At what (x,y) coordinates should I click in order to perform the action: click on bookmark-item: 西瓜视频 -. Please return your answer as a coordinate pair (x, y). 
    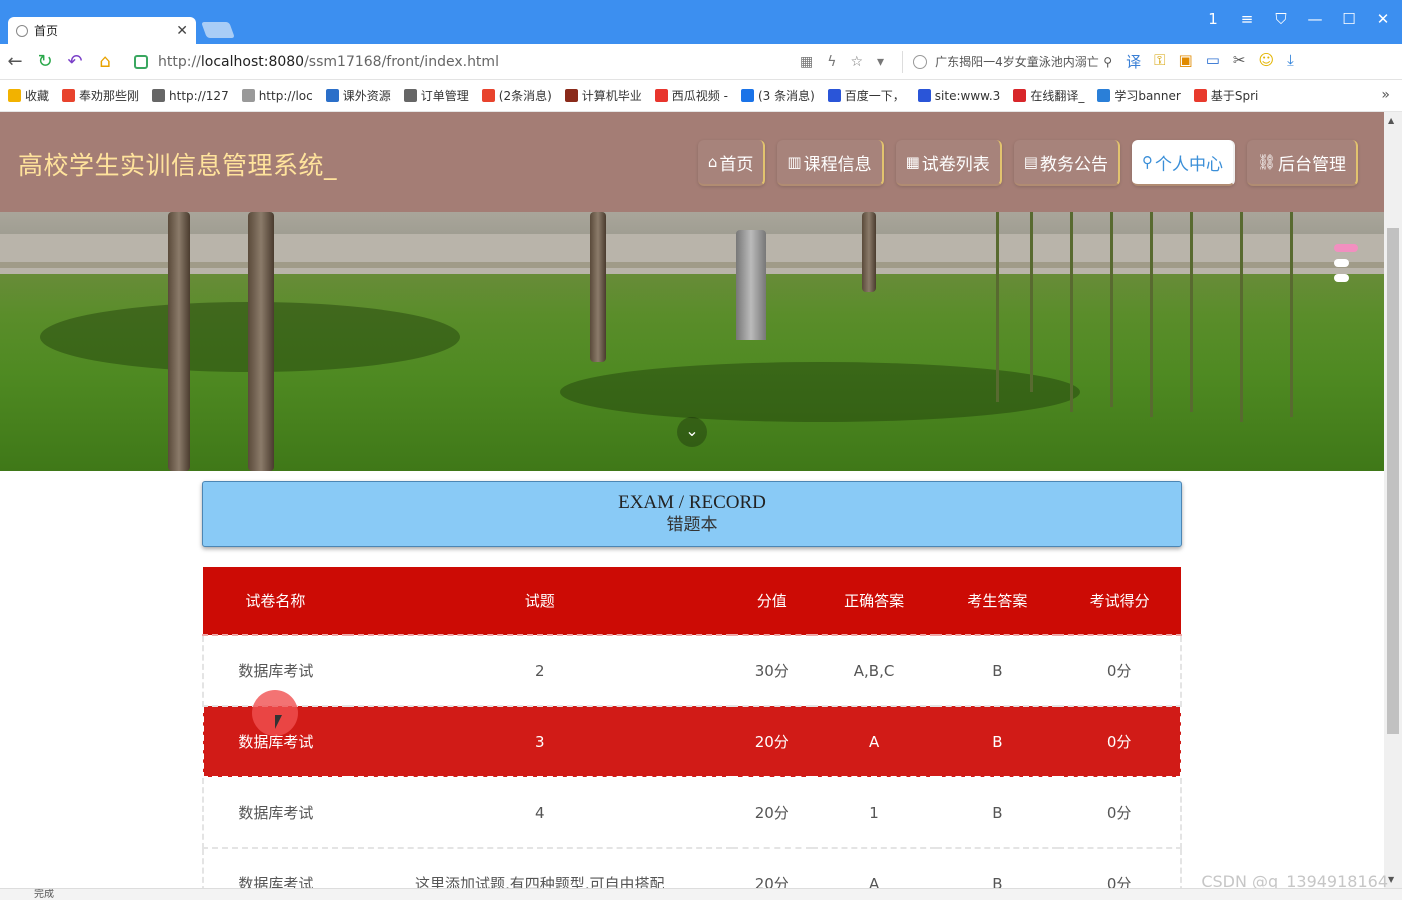
    Looking at the image, I should click on (691, 95).